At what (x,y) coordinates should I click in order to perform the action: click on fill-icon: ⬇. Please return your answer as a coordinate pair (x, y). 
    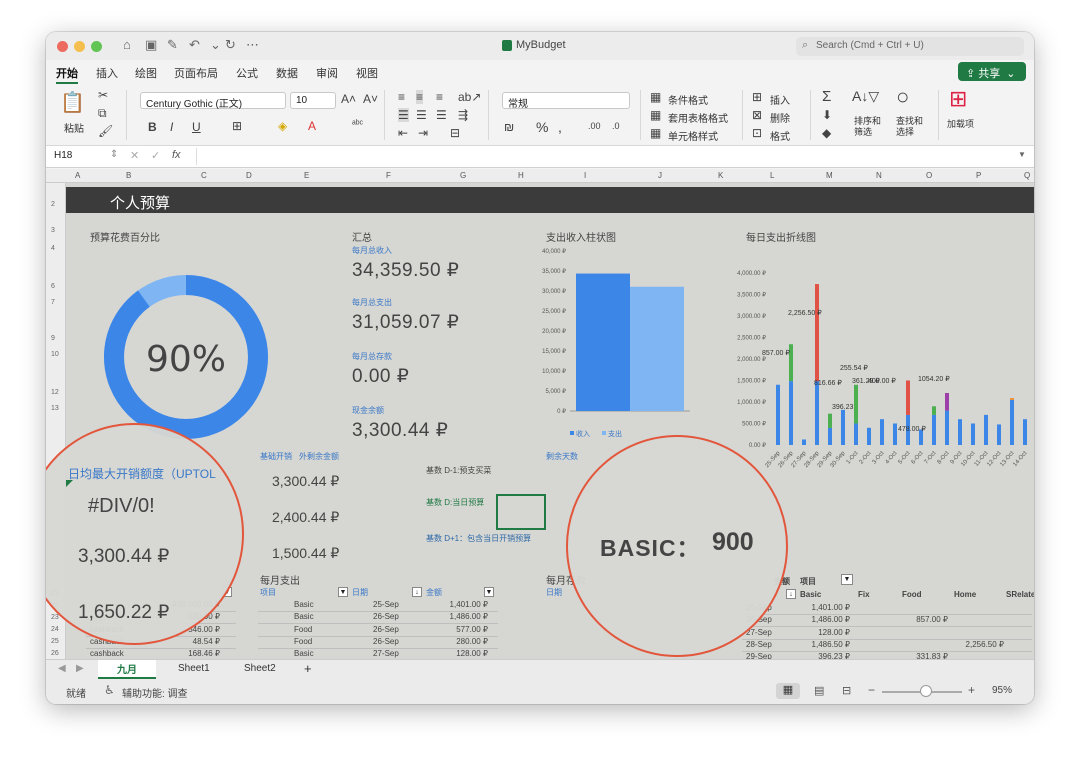
    Looking at the image, I should click on (827, 115).